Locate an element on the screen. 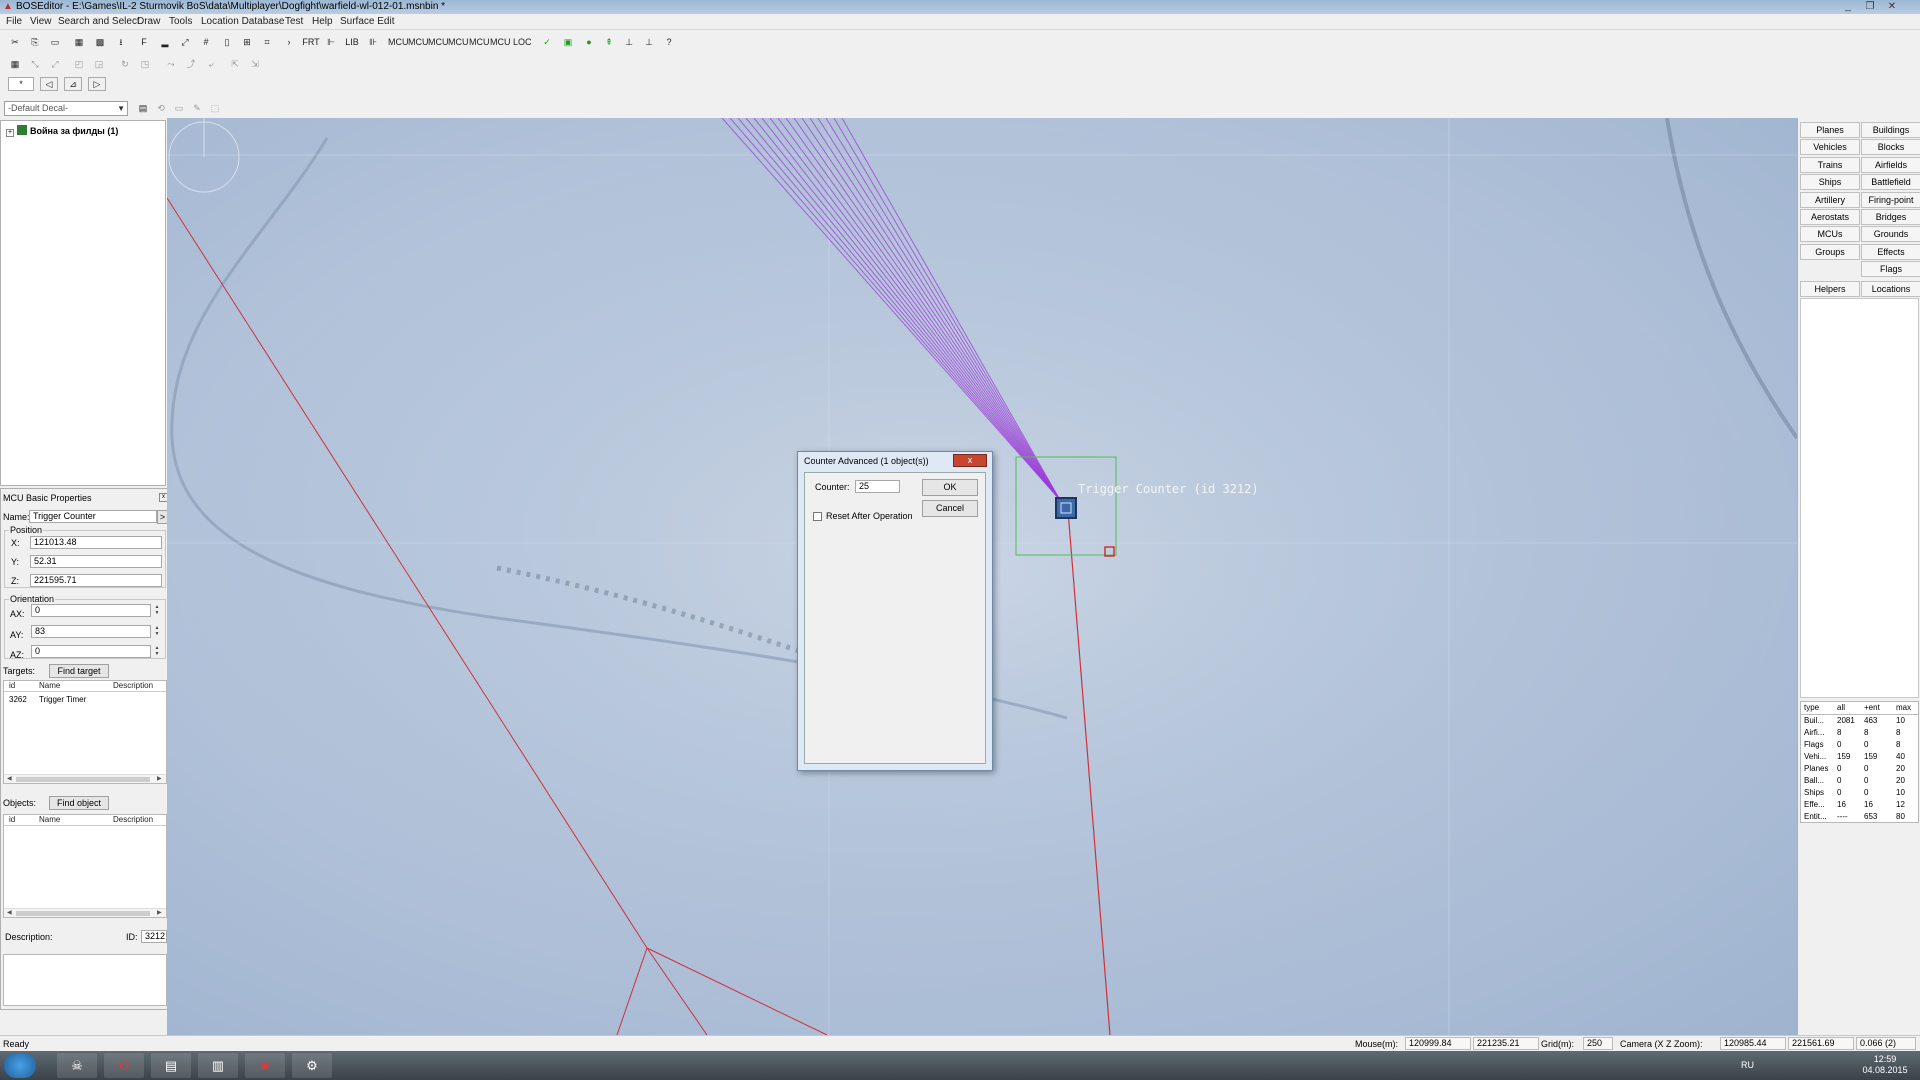  ax-field: 0 is located at coordinates (91, 610).